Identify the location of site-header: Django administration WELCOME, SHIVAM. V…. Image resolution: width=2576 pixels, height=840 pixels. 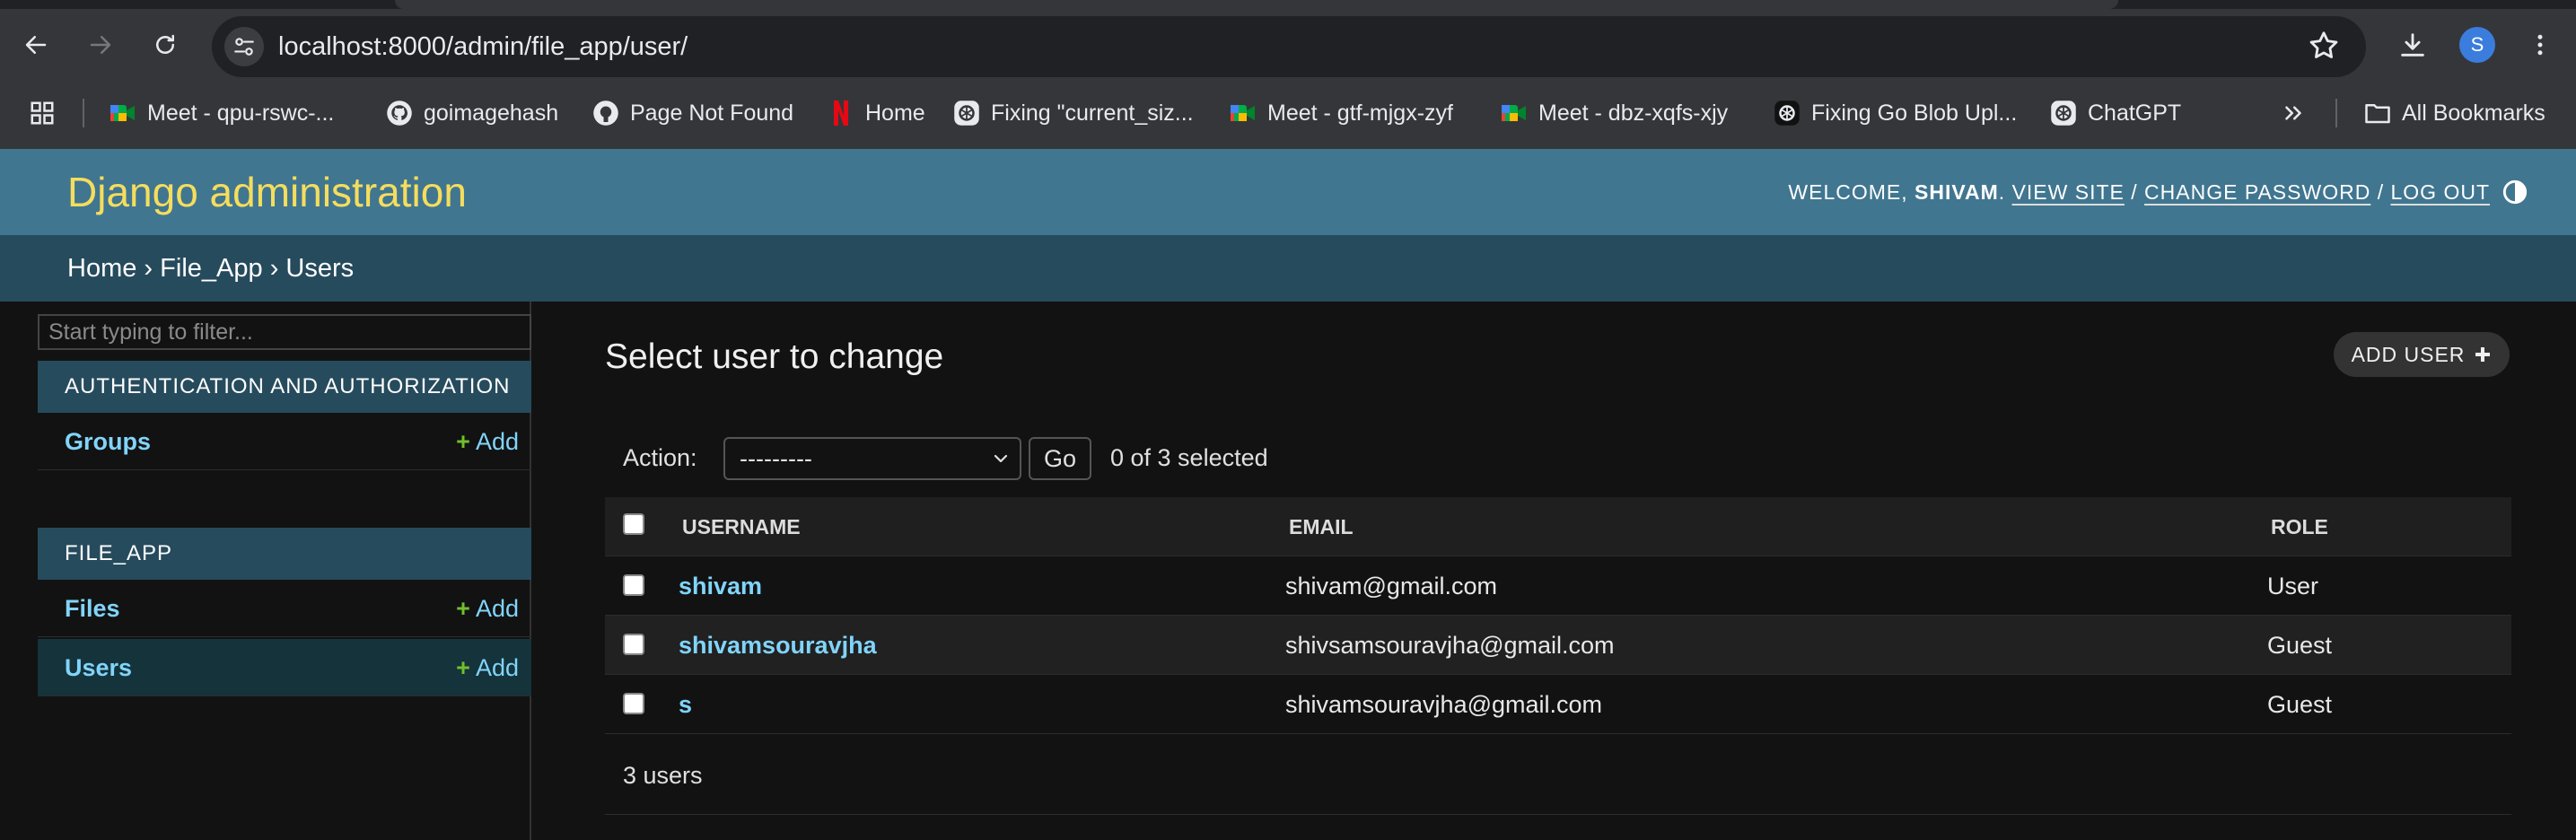
(1288, 192).